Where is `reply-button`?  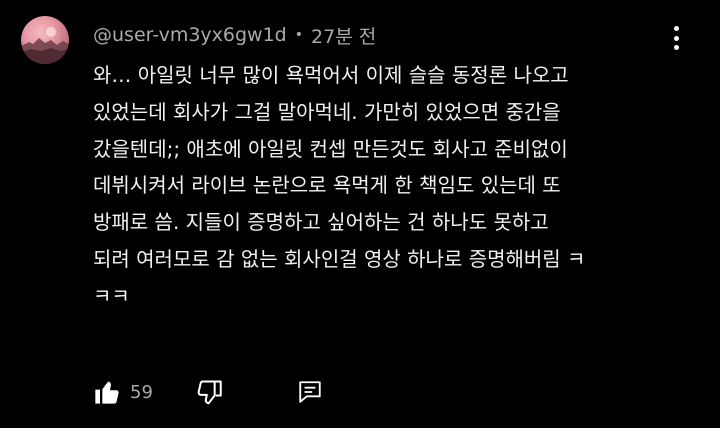
reply-button is located at coordinates (310, 392).